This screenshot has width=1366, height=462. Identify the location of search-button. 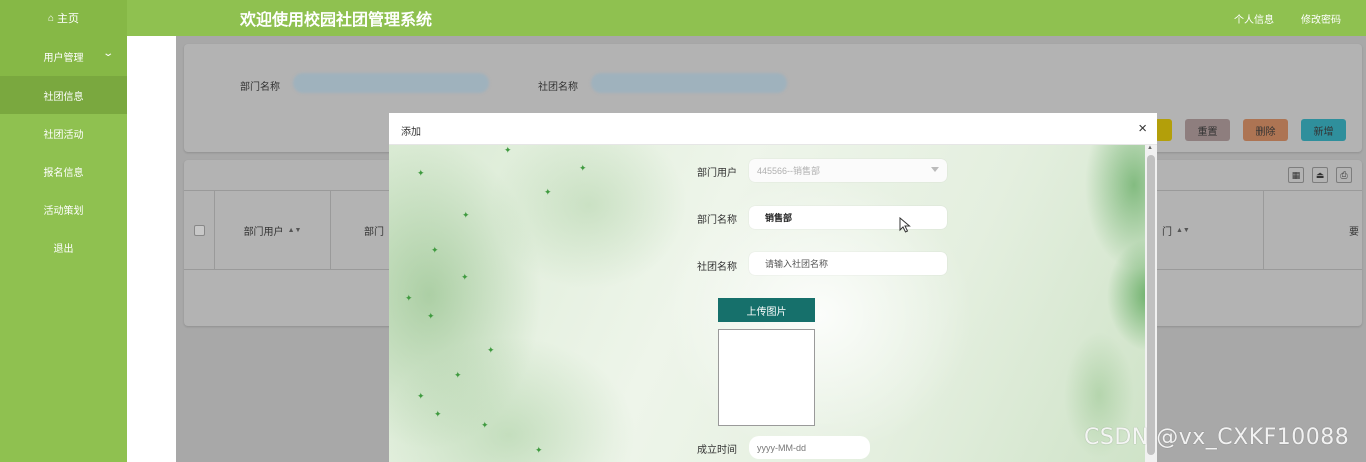
(1163, 130).